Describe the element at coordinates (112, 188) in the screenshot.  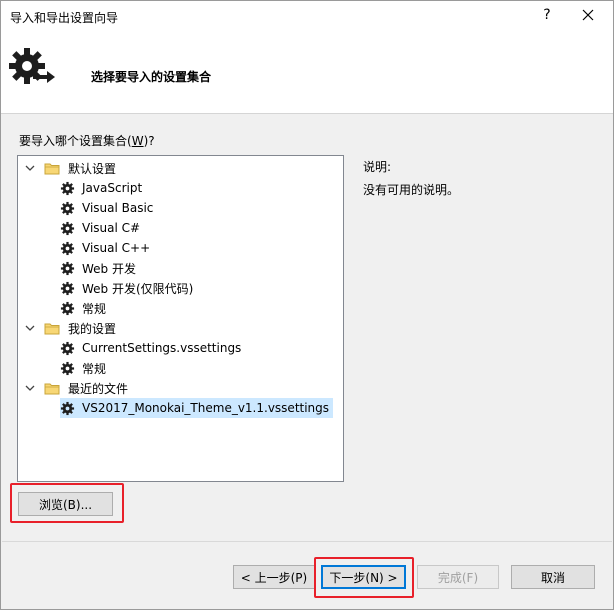
I see `tree-item-label: JavaScript` at that location.